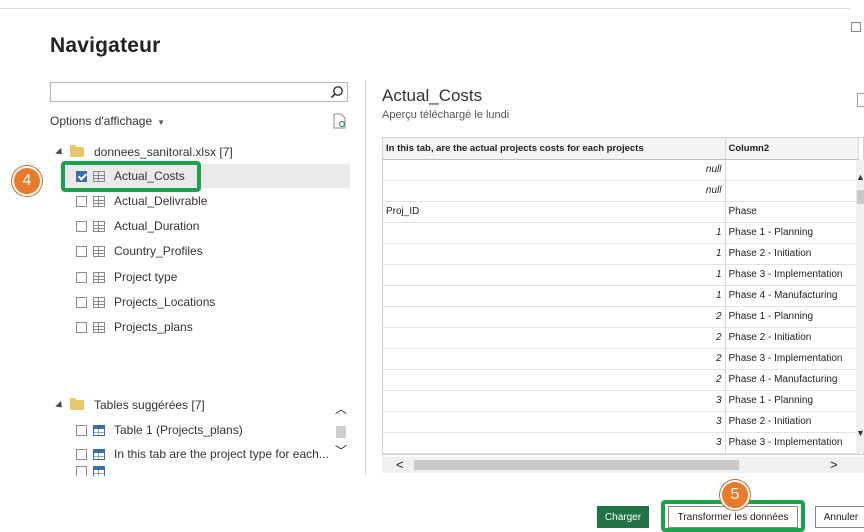 The height and width of the screenshot is (532, 864). Describe the element at coordinates (161, 201) in the screenshot. I see `tree-item-label: Actual_Delivrable` at that location.